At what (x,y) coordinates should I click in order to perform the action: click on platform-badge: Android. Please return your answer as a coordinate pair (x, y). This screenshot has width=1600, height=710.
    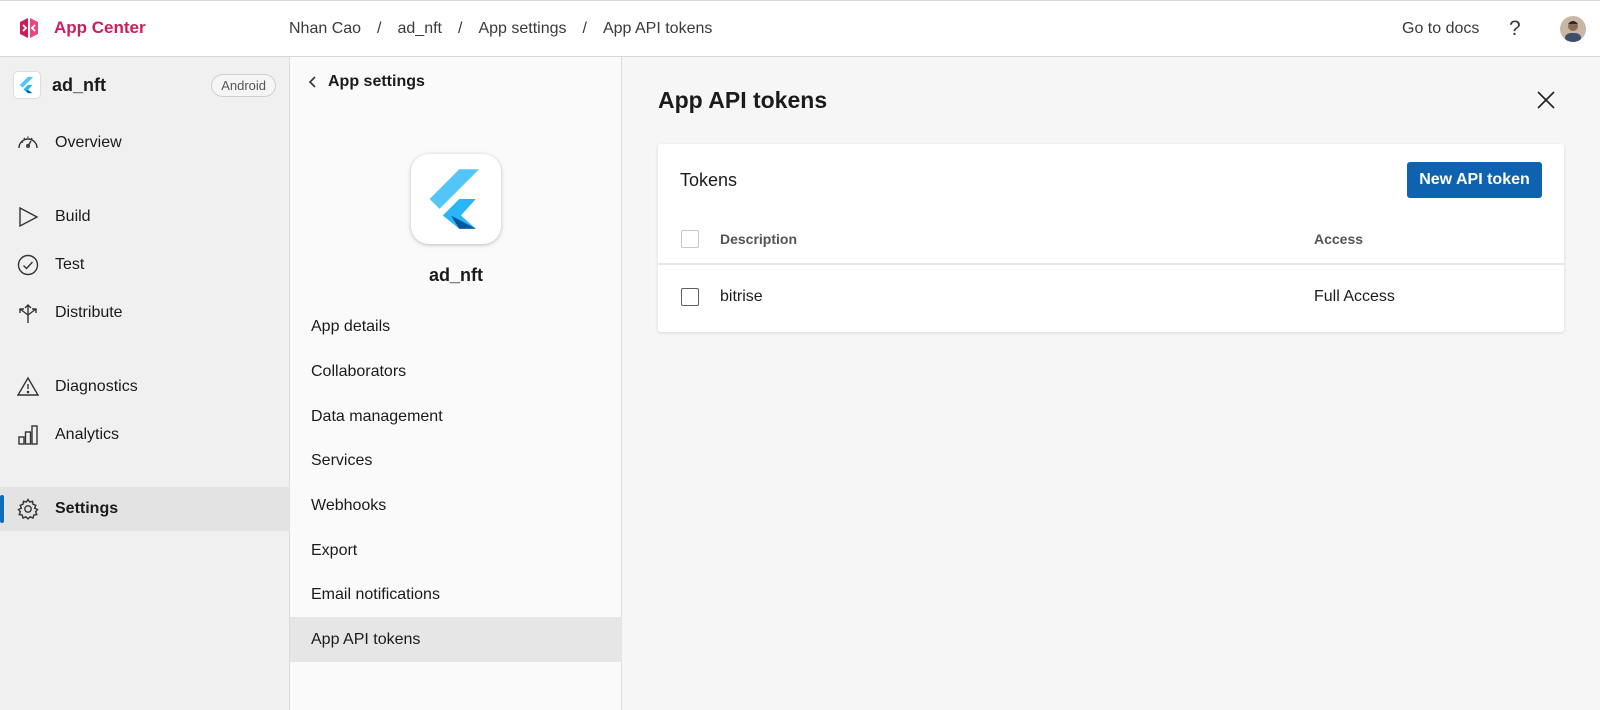
    Looking at the image, I should click on (243, 85).